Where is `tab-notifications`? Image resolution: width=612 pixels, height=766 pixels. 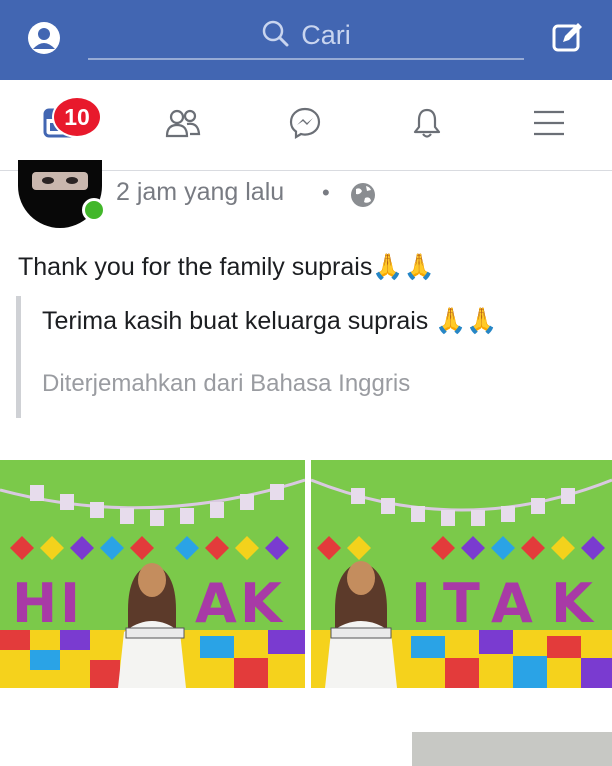
tab-notifications is located at coordinates (427, 125).